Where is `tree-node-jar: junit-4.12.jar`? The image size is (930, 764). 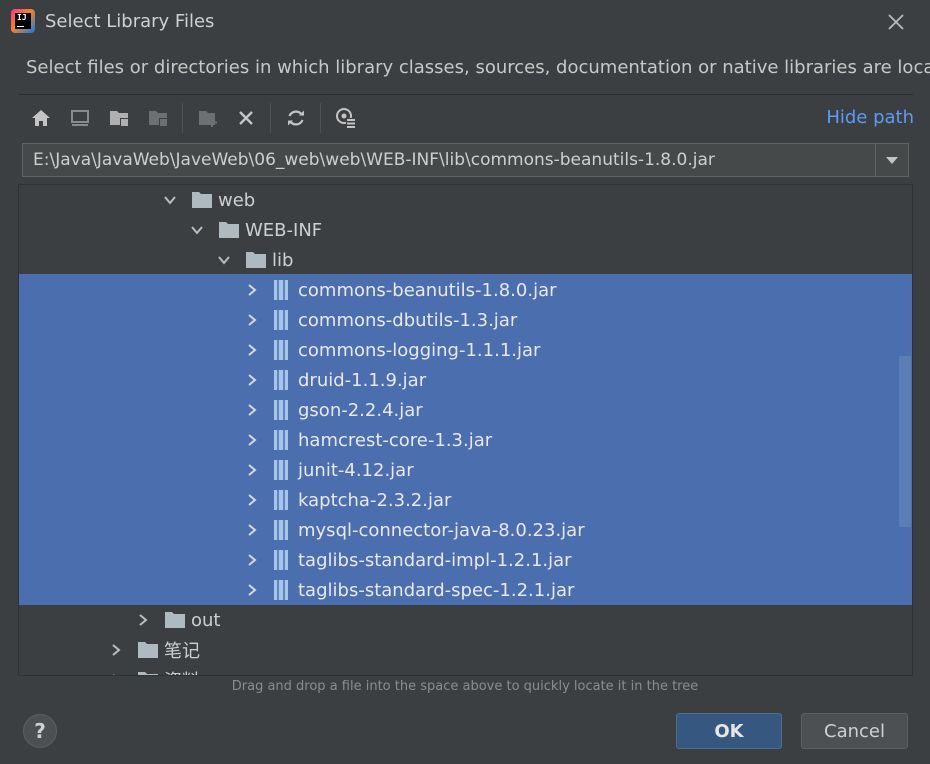
tree-node-jar: junit-4.12.jar is located at coordinates (459, 470).